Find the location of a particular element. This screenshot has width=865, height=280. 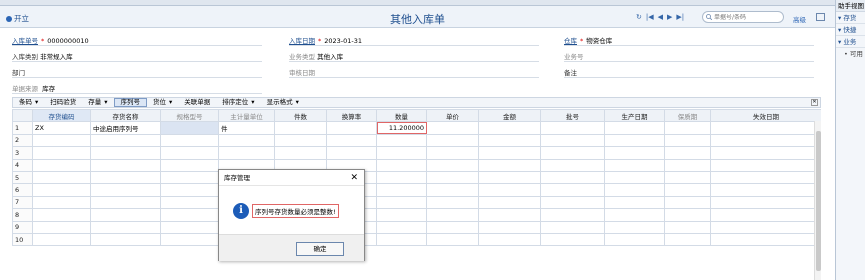

col-header-price: 单价 is located at coordinates (452, 116).